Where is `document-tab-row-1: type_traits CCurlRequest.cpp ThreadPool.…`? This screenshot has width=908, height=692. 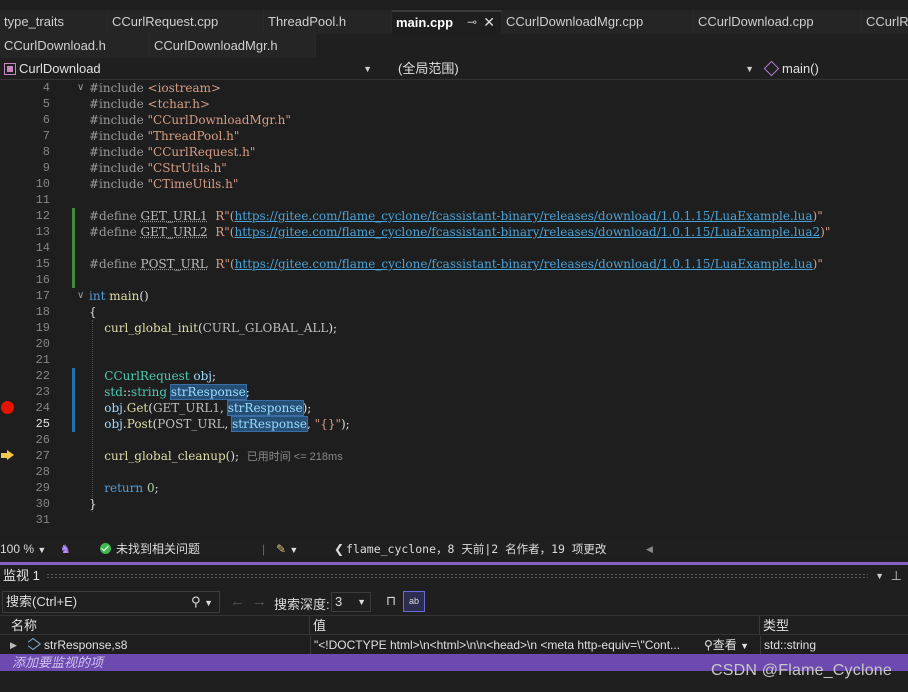
document-tab-row-1: type_traits CCurlRequest.cpp ThreadPool.… is located at coordinates (454, 22).